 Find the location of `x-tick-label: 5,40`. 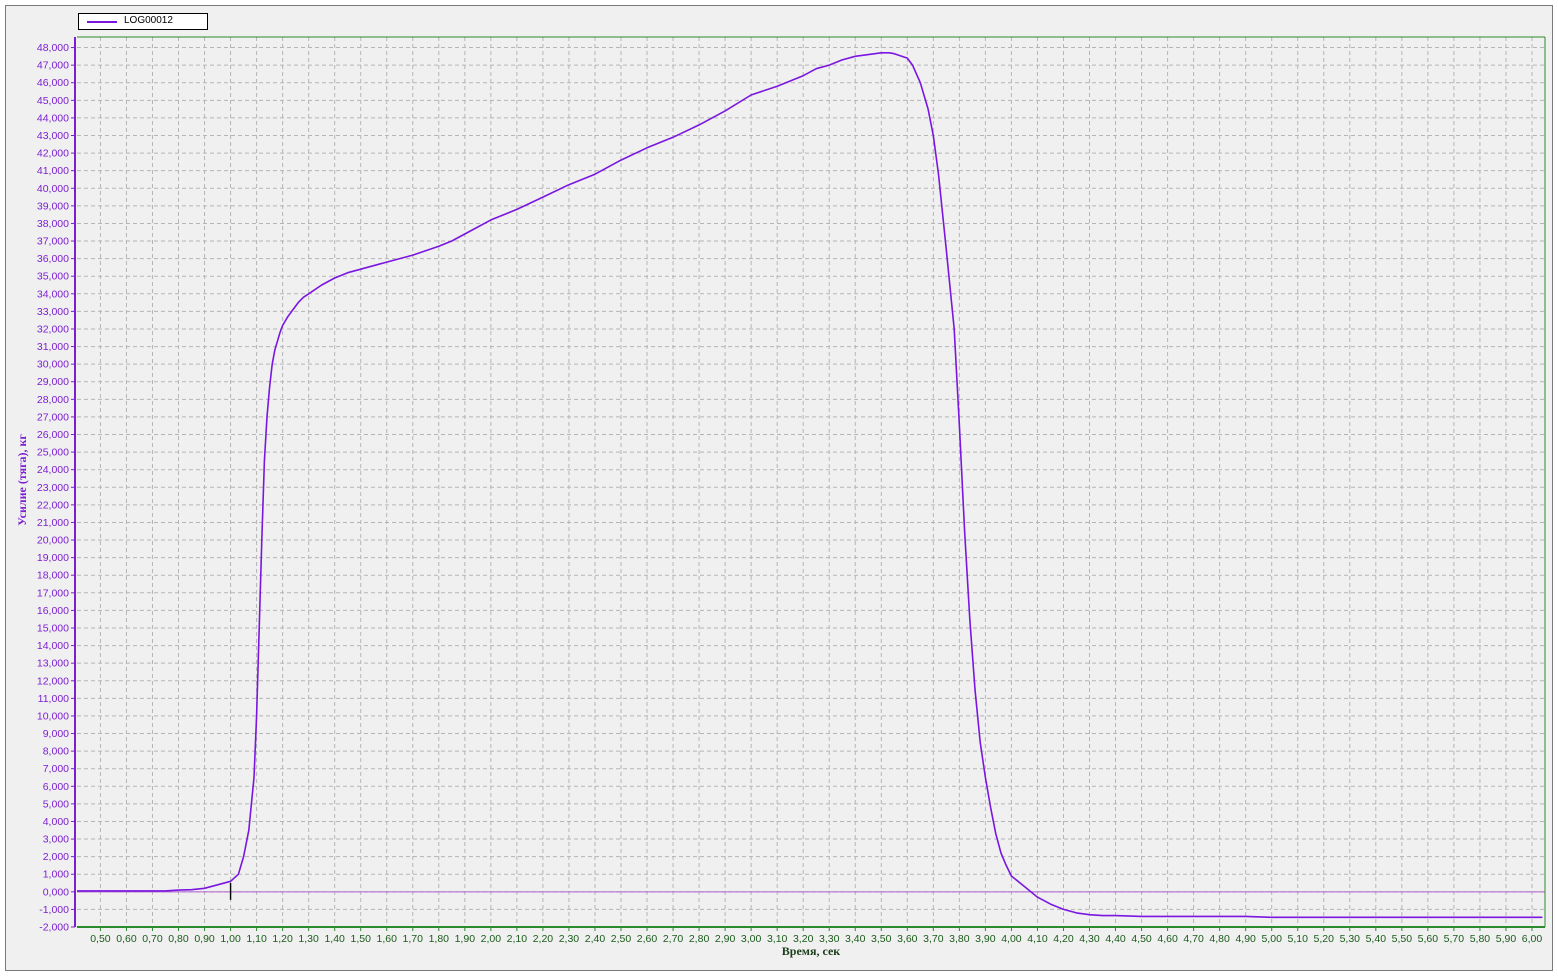

x-tick-label: 5,40 is located at coordinates (1376, 939).